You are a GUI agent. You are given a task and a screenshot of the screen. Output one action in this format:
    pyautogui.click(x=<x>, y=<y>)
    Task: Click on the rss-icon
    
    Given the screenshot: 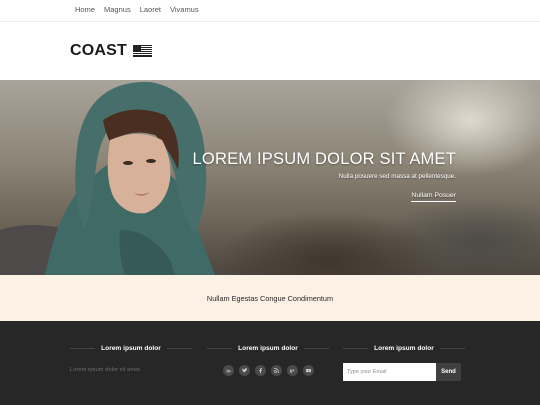 What is the action you would take?
    pyautogui.click(x=276, y=370)
    